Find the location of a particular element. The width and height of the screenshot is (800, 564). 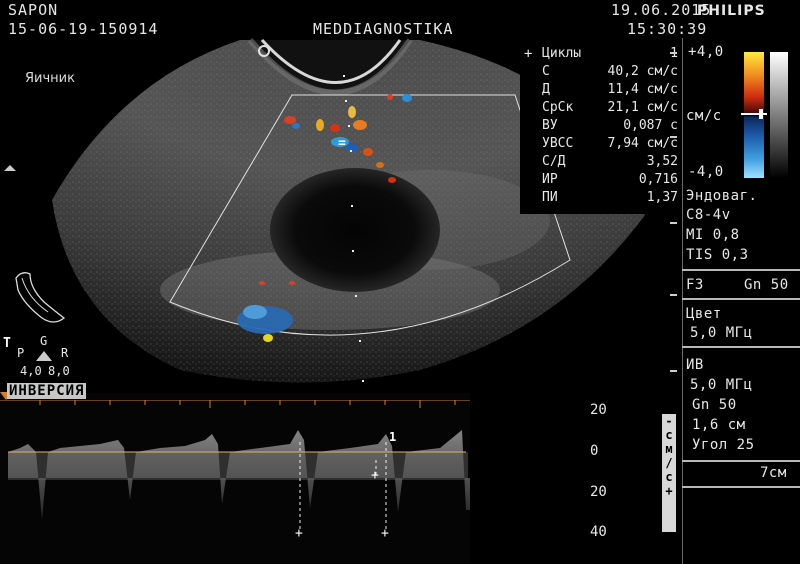

depth-value: 7см is located at coordinates (773, 473).